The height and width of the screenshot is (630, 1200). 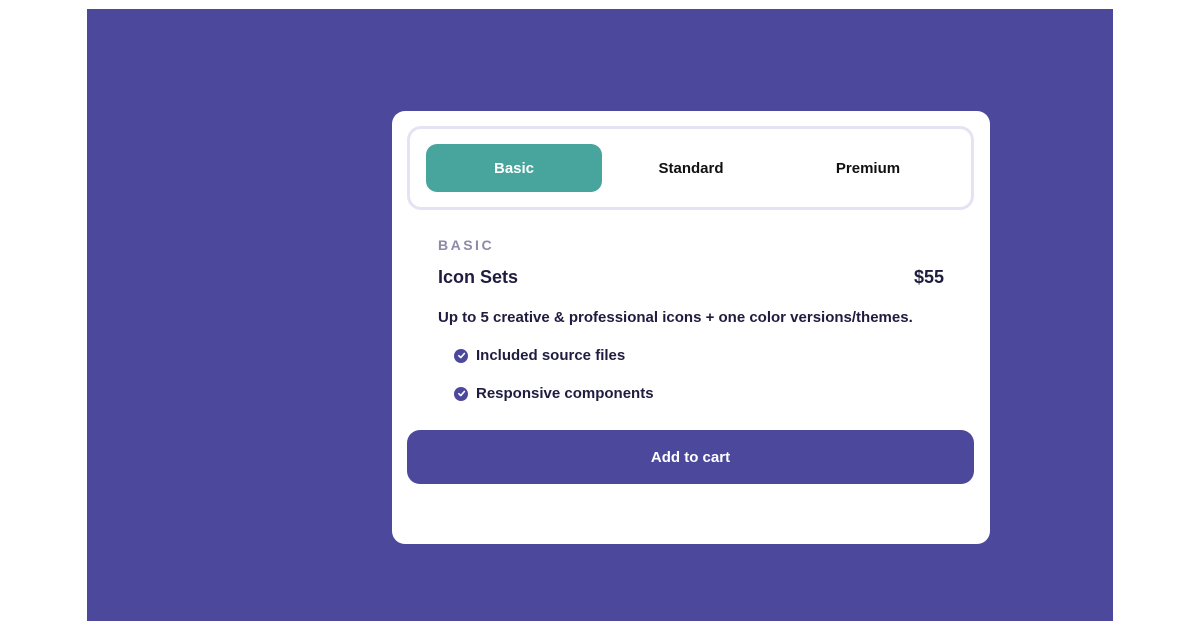 I want to click on tab-premium: Premium, so click(x=868, y=168).